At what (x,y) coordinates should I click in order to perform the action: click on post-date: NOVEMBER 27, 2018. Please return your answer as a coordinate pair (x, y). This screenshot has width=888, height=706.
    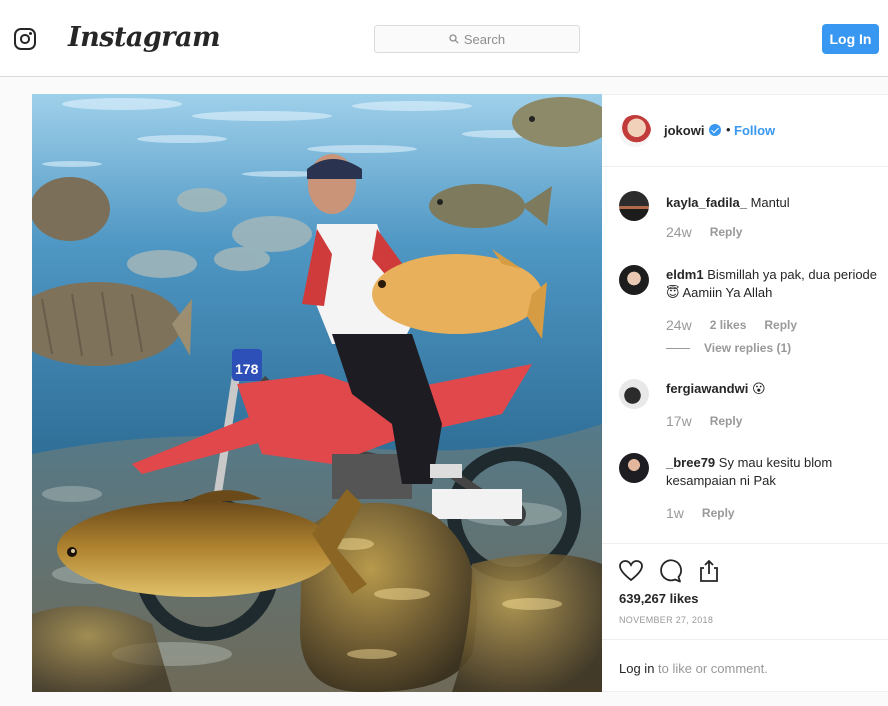
    Looking at the image, I should click on (666, 620).